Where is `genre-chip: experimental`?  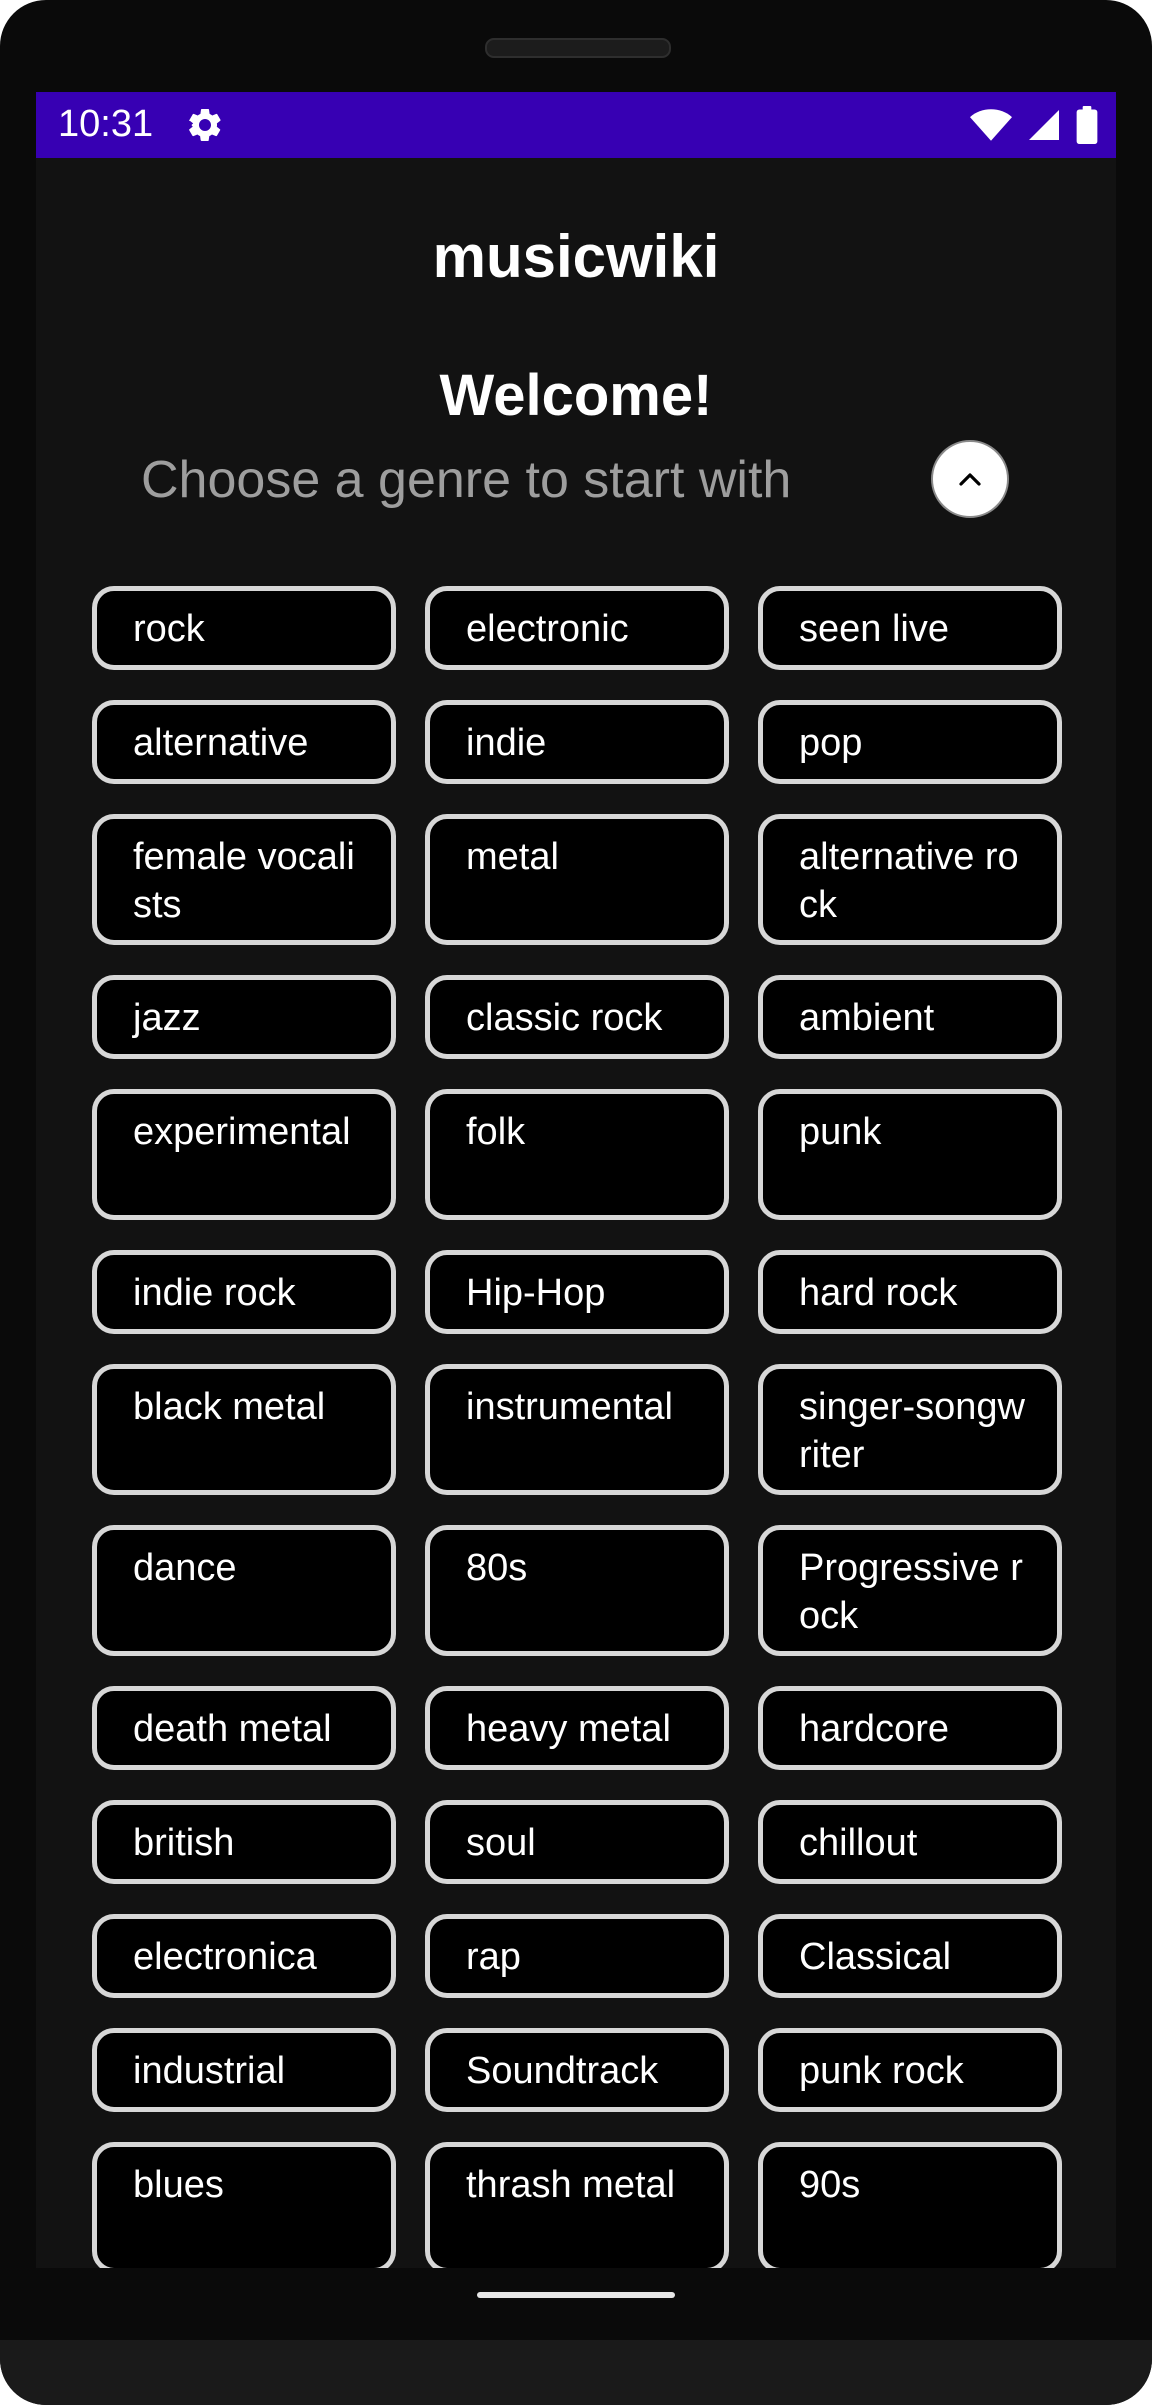
genre-chip: experimental is located at coordinates (244, 1154).